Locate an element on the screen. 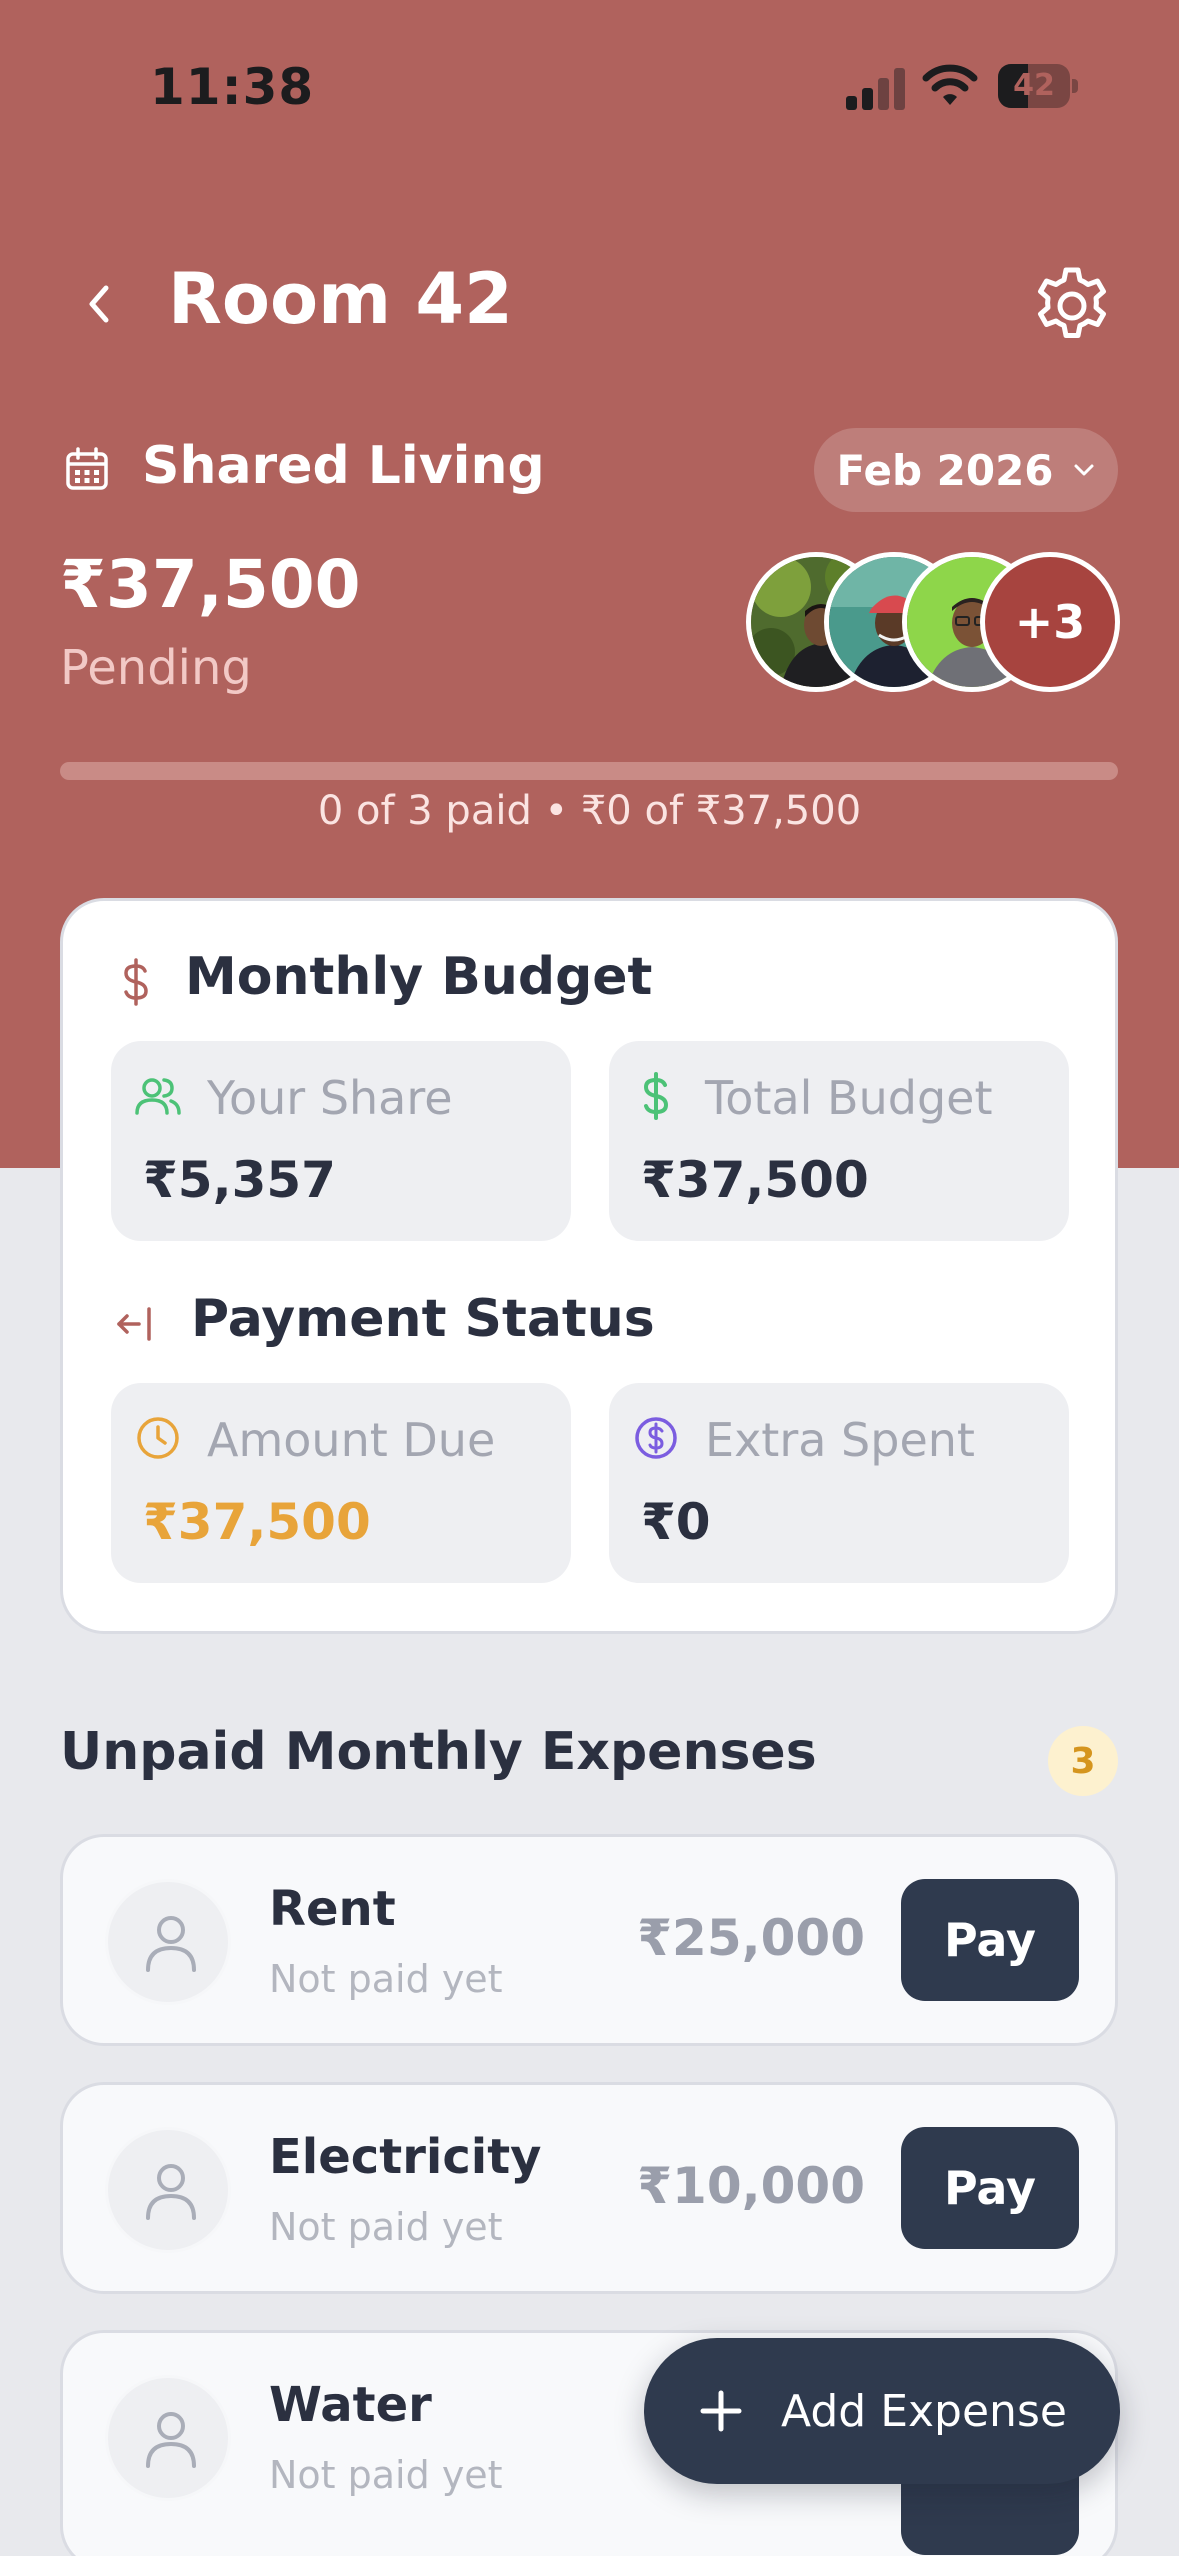 This screenshot has height=2556, width=1179. payment-progress-text: 0 of 3 paid • ₹0 of ₹37,500 is located at coordinates (589, 811).